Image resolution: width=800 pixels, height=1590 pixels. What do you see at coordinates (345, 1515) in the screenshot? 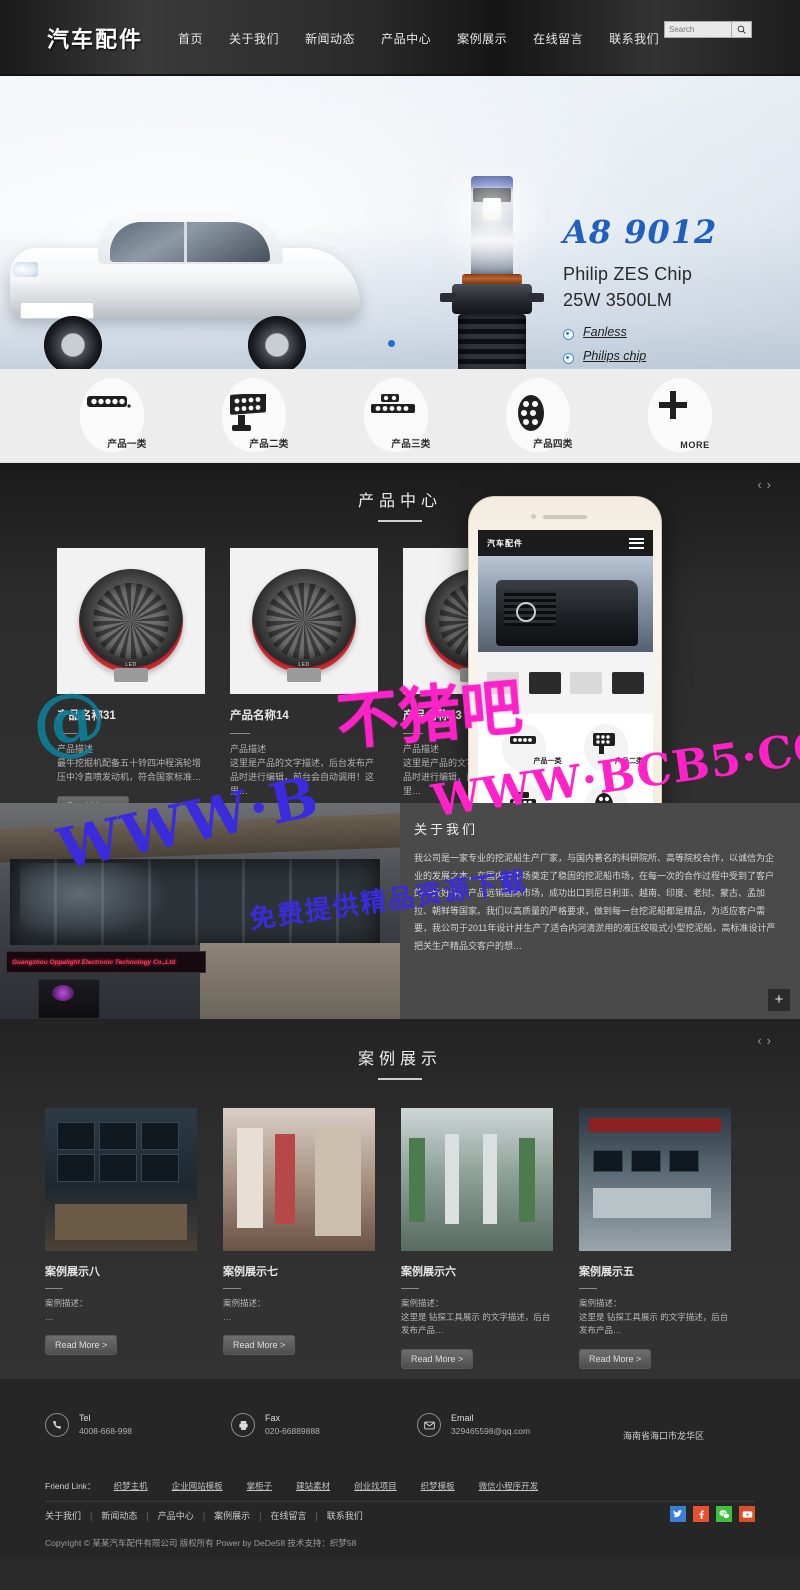
I see `footer-nav-contact: 联系我们` at bounding box center [345, 1515].